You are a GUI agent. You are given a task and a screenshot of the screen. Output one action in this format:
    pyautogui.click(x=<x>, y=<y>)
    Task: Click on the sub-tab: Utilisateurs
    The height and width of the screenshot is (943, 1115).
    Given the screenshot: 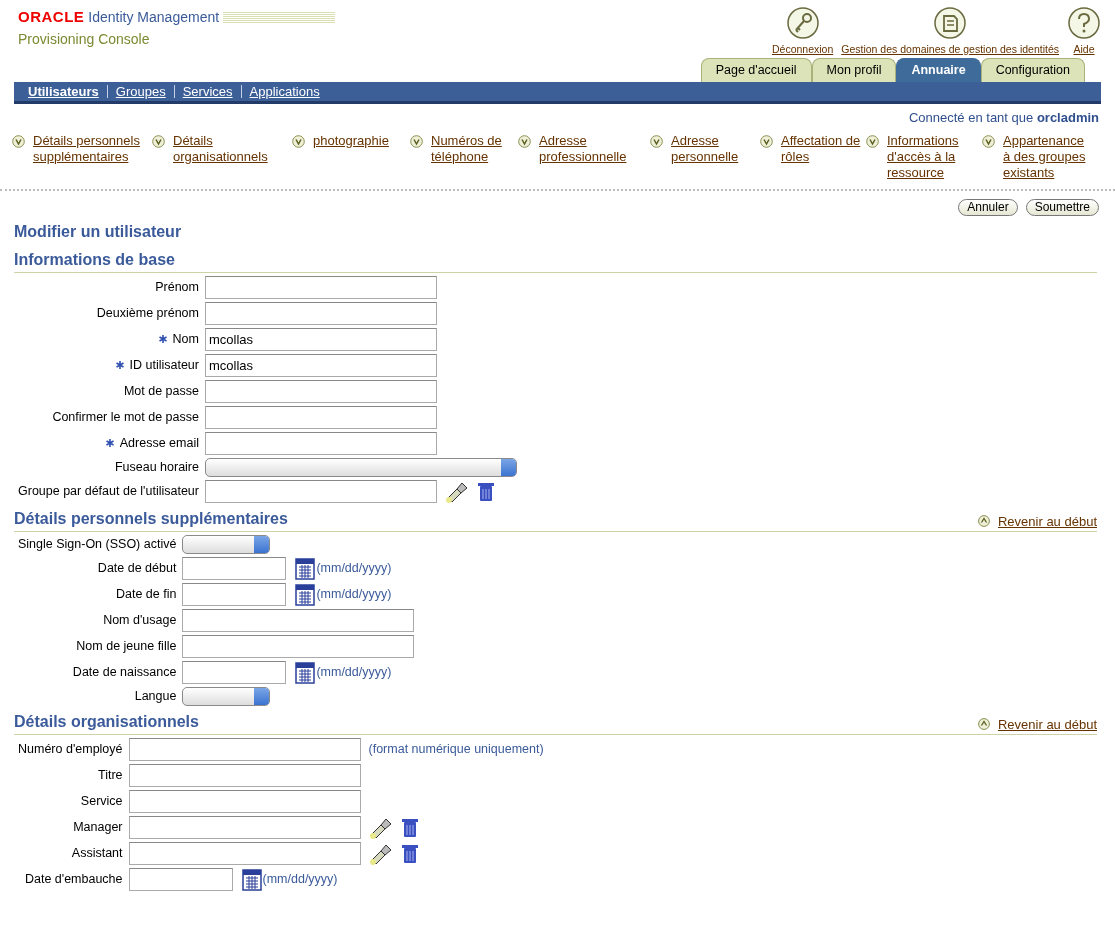 What is the action you would take?
    pyautogui.click(x=67, y=91)
    